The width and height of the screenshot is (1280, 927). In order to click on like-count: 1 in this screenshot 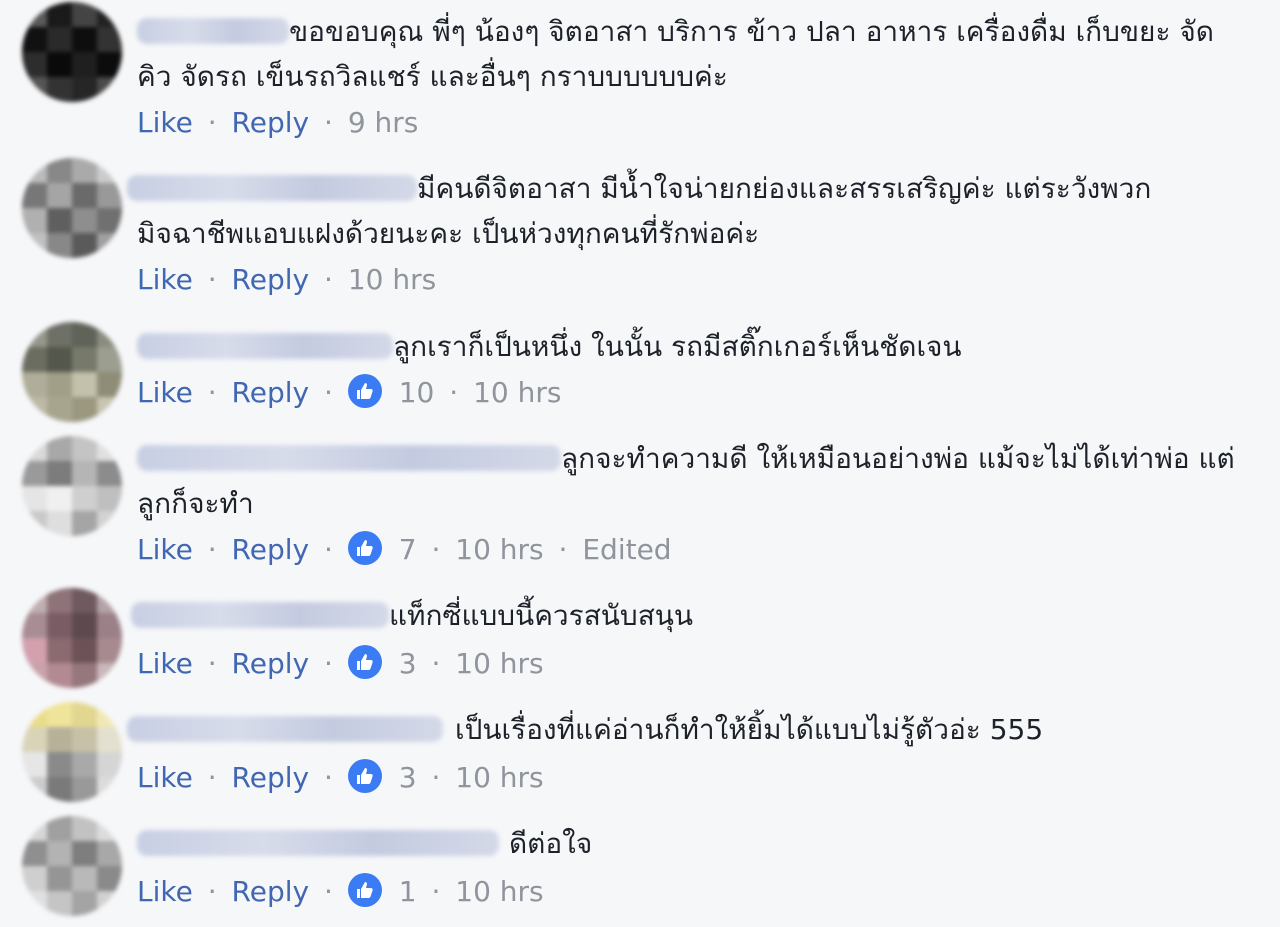, I will do `click(408, 891)`.